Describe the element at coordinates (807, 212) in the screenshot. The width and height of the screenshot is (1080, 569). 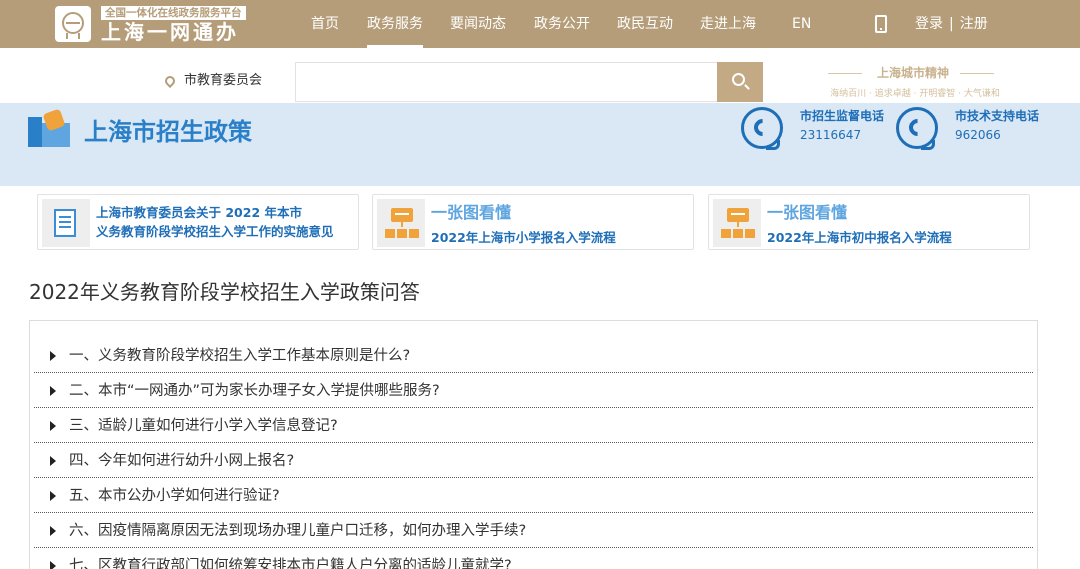
I see `junior-flow-heading: 一张图看懂` at that location.